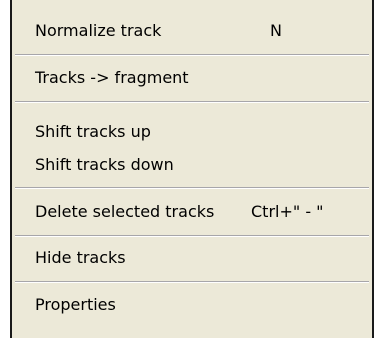  Describe the element at coordinates (192, 258) in the screenshot. I see `menu-item-hide-tracks: Hide tracks` at that location.